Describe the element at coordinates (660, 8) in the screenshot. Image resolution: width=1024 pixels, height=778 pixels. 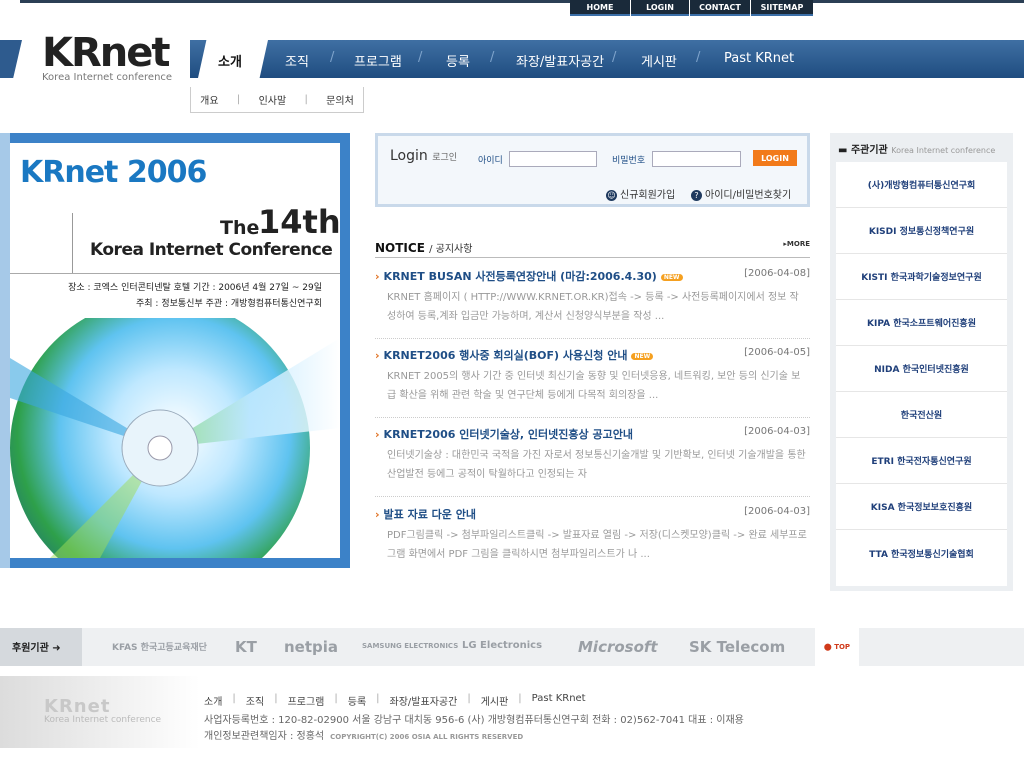
I see `topnav-login: LOGIN` at that location.